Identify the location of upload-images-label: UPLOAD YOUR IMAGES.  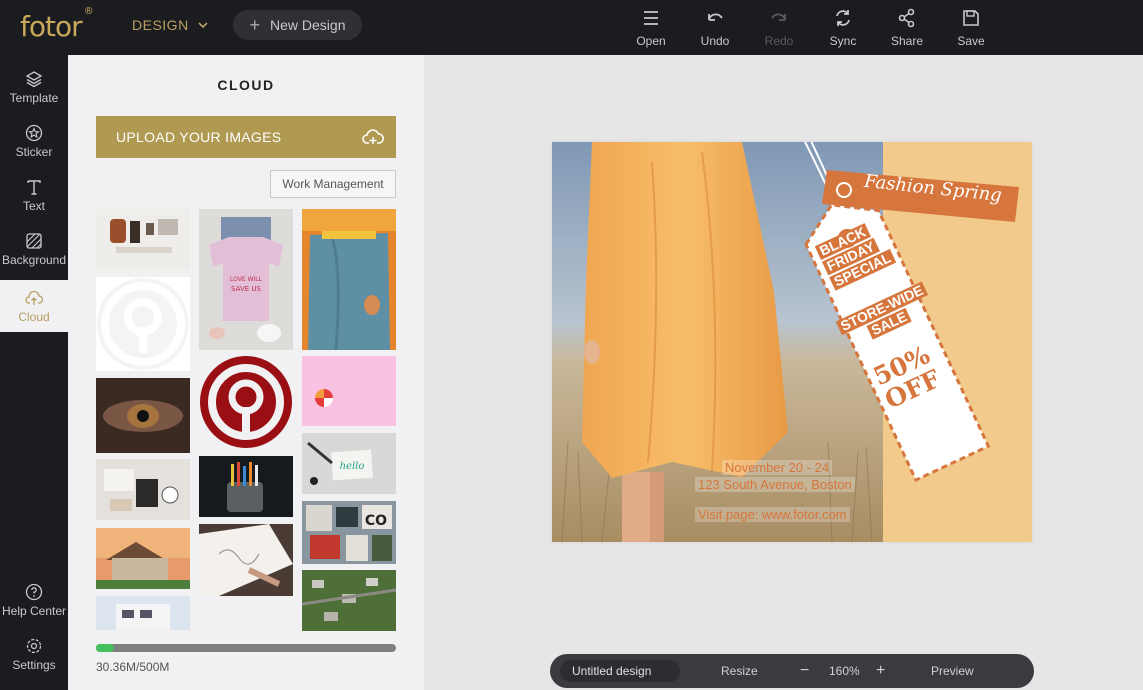
(199, 137).